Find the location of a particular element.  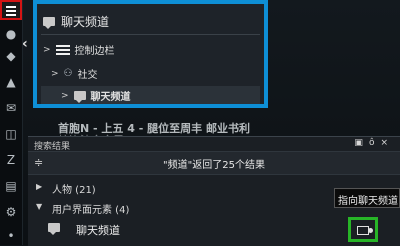

collapse-chevron-icon: ‹ is located at coordinates (27, 46).